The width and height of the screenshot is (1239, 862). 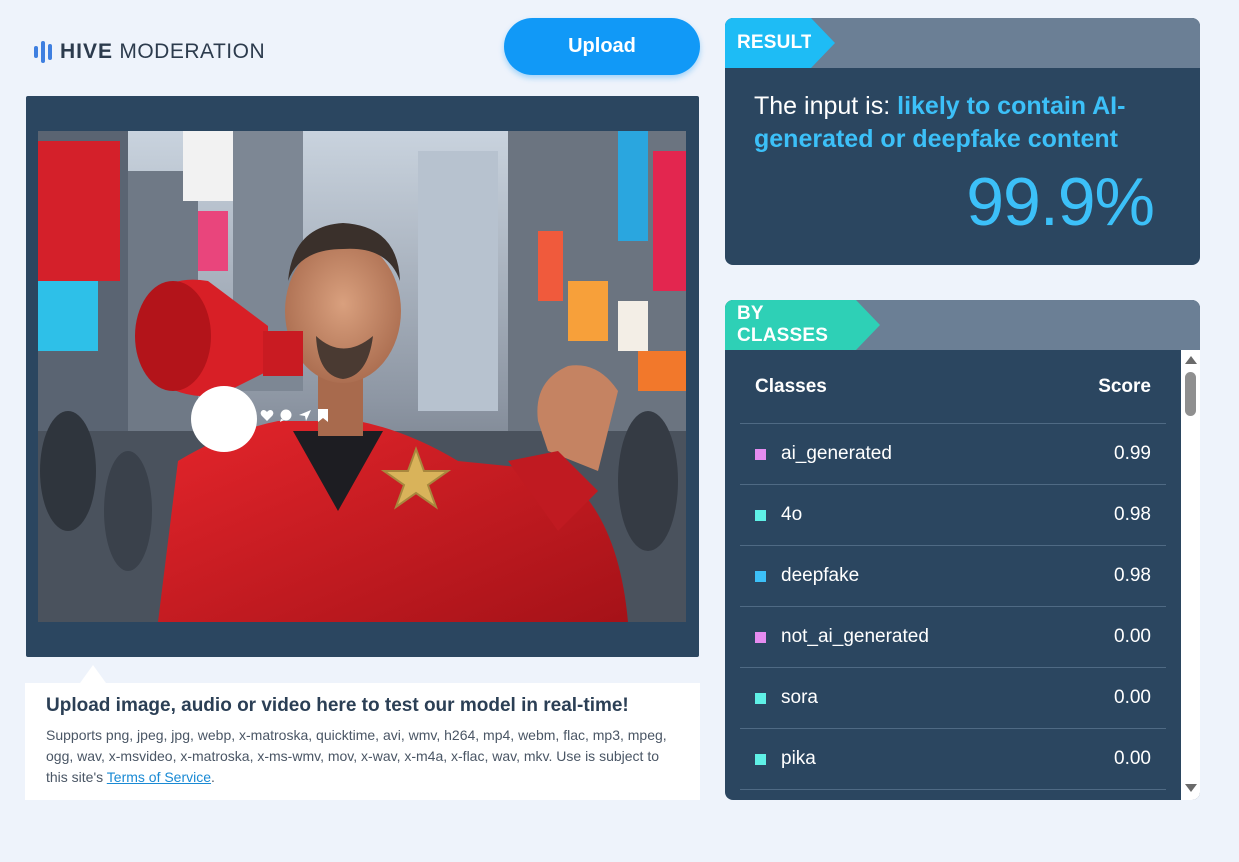 What do you see at coordinates (224, 419) in the screenshot?
I see `avatar` at bounding box center [224, 419].